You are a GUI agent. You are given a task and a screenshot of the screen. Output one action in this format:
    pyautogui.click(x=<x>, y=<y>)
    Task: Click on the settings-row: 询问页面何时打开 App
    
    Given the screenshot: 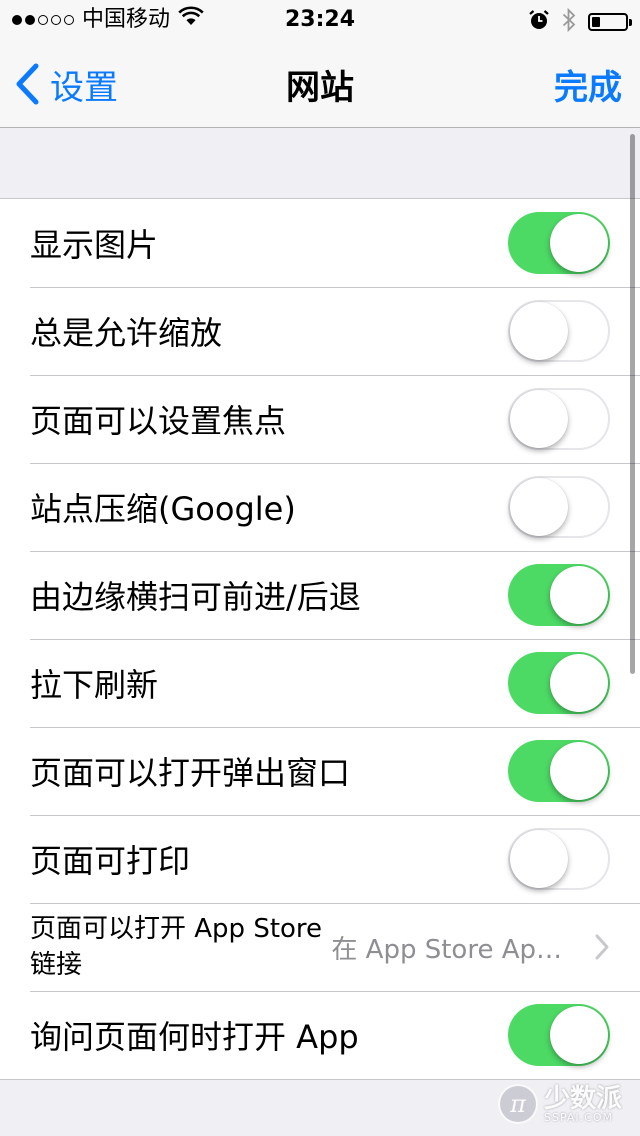 What is the action you would take?
    pyautogui.click(x=320, y=1035)
    